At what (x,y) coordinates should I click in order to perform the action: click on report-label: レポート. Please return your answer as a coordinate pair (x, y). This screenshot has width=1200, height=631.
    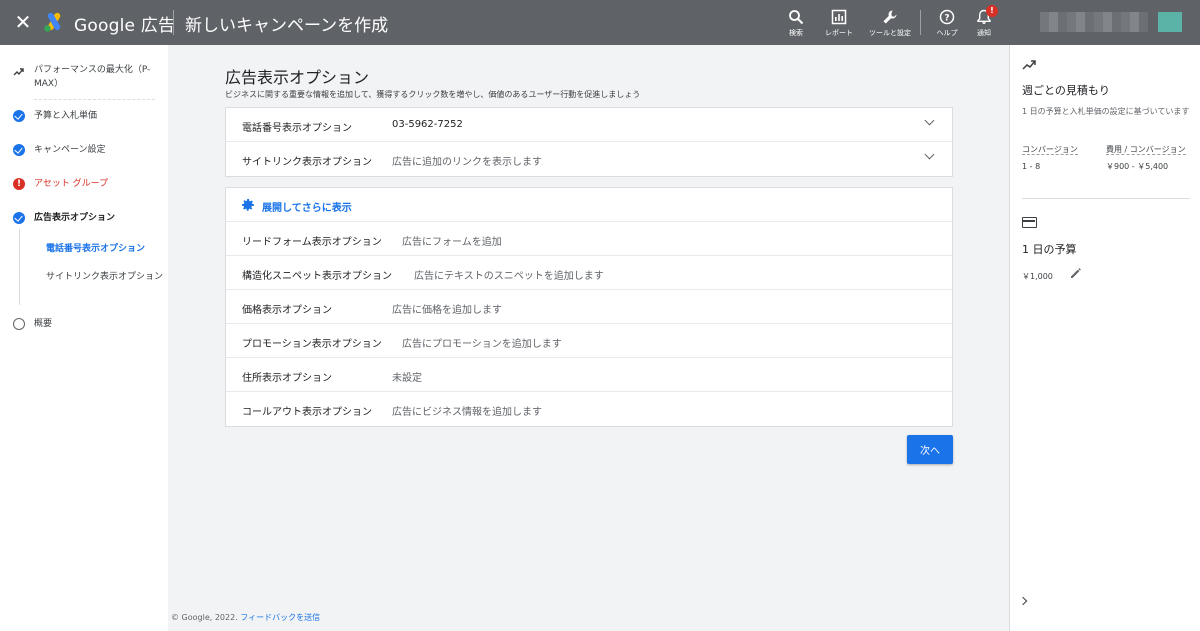
    Looking at the image, I should click on (839, 33).